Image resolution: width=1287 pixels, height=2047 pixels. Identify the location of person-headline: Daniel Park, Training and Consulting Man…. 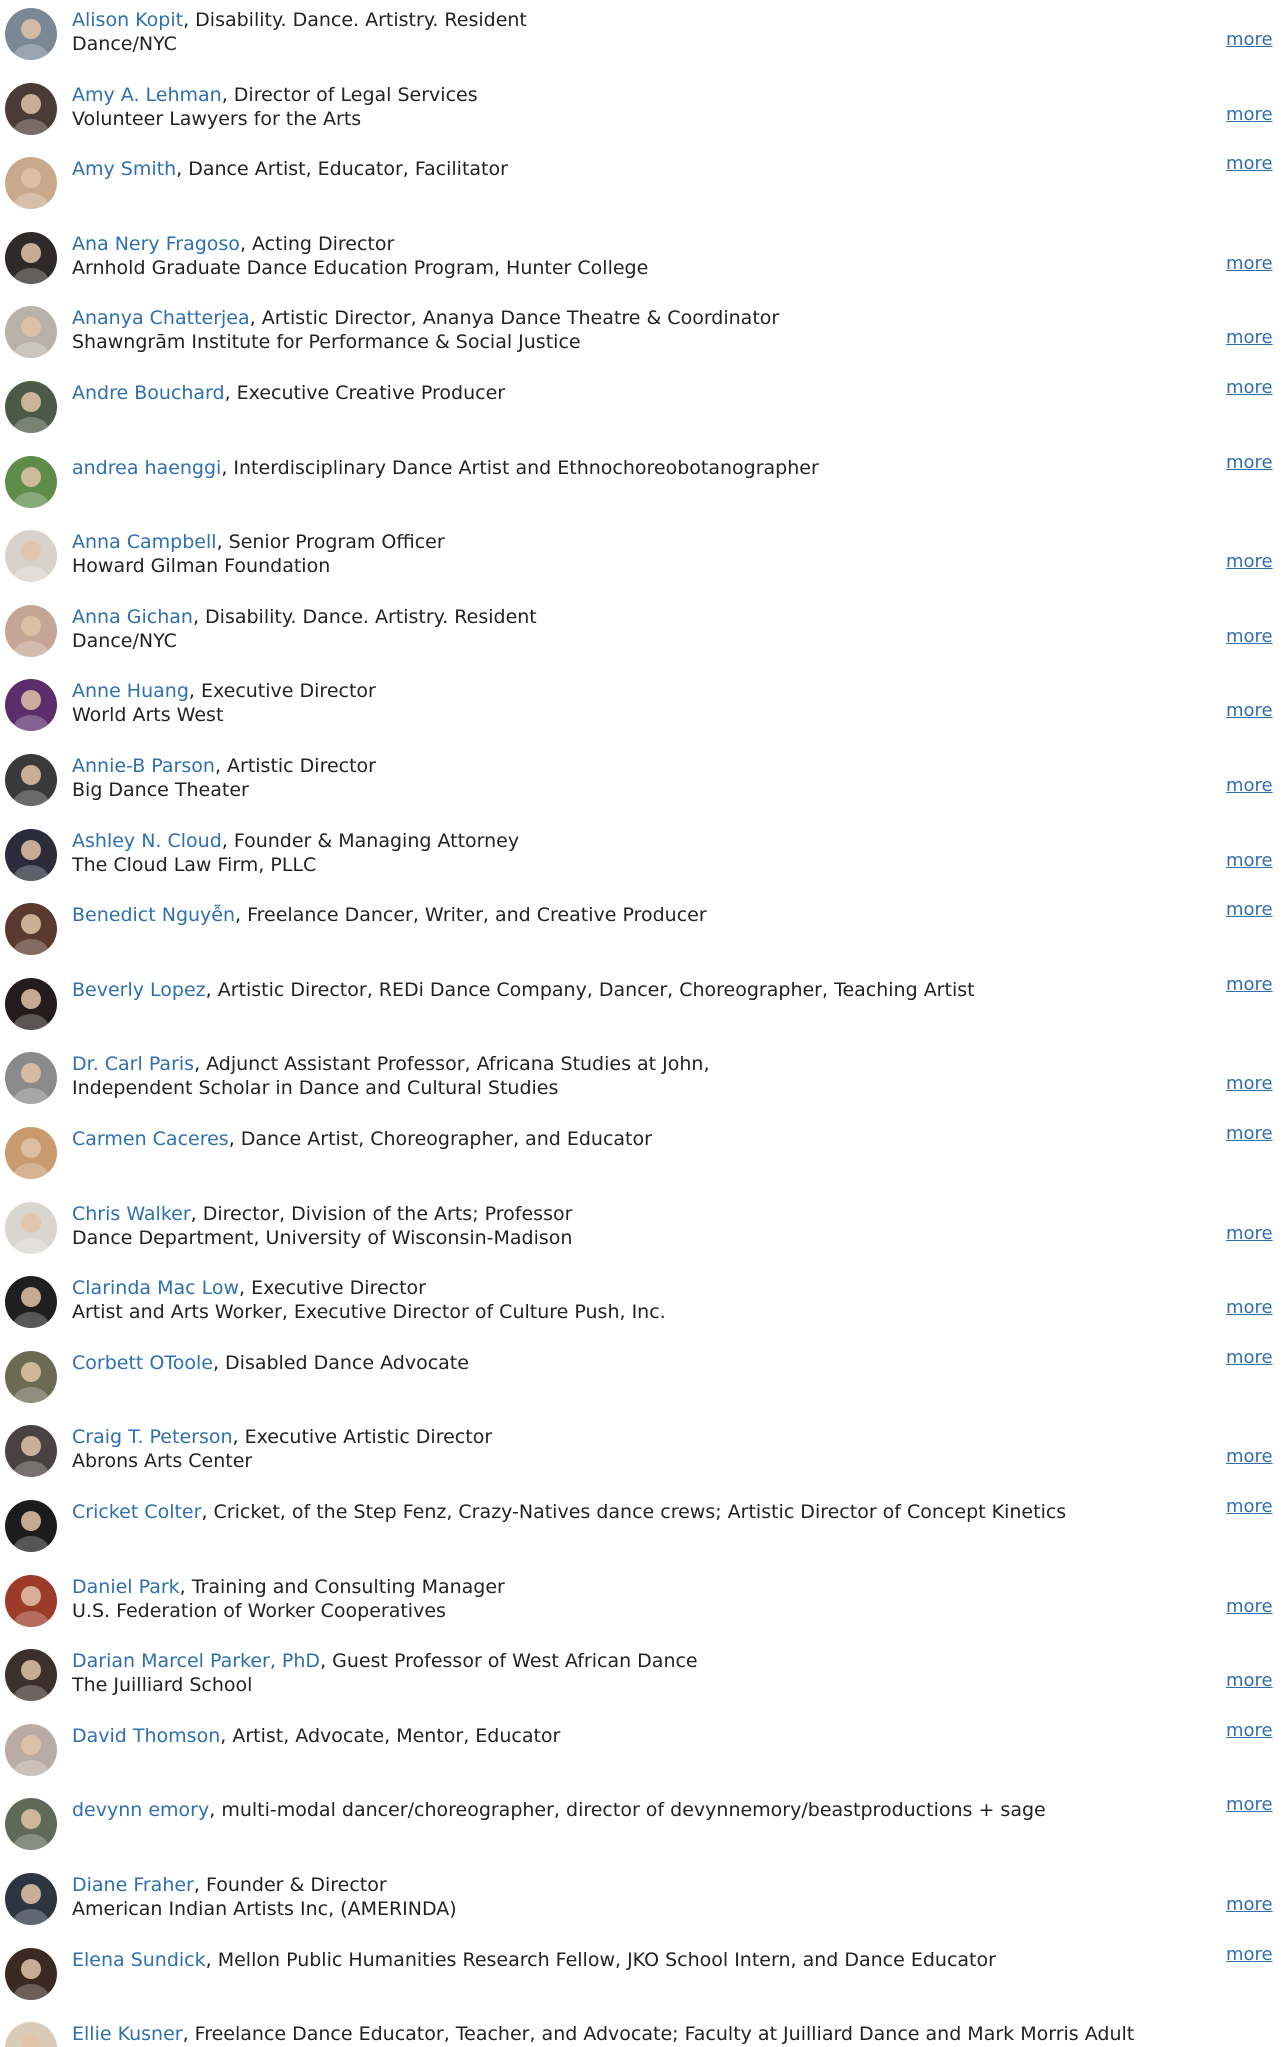
(632, 1587).